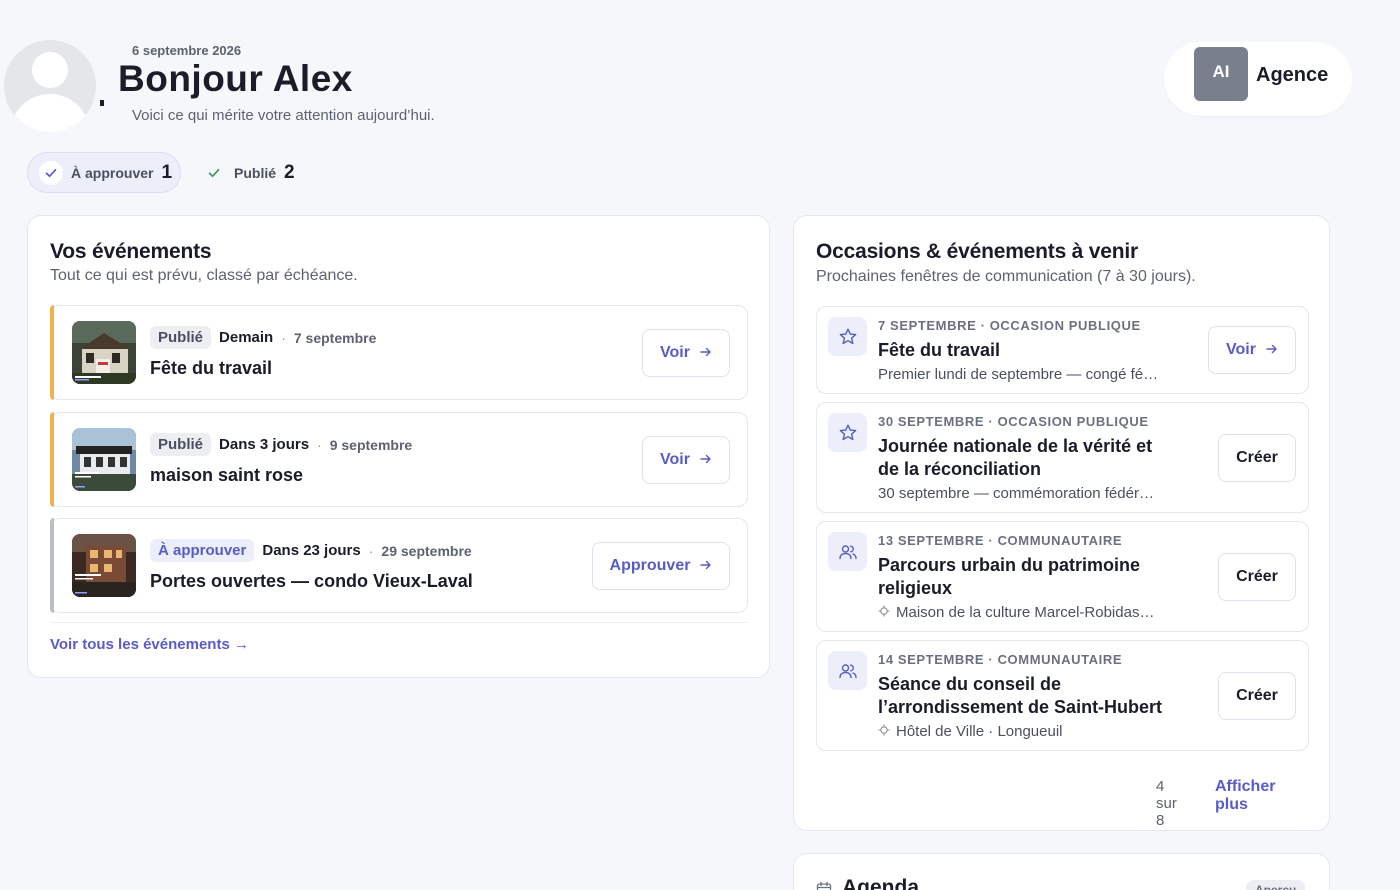  I want to click on occasion-date: 13 SEPTEMBRE, so click(931, 540).